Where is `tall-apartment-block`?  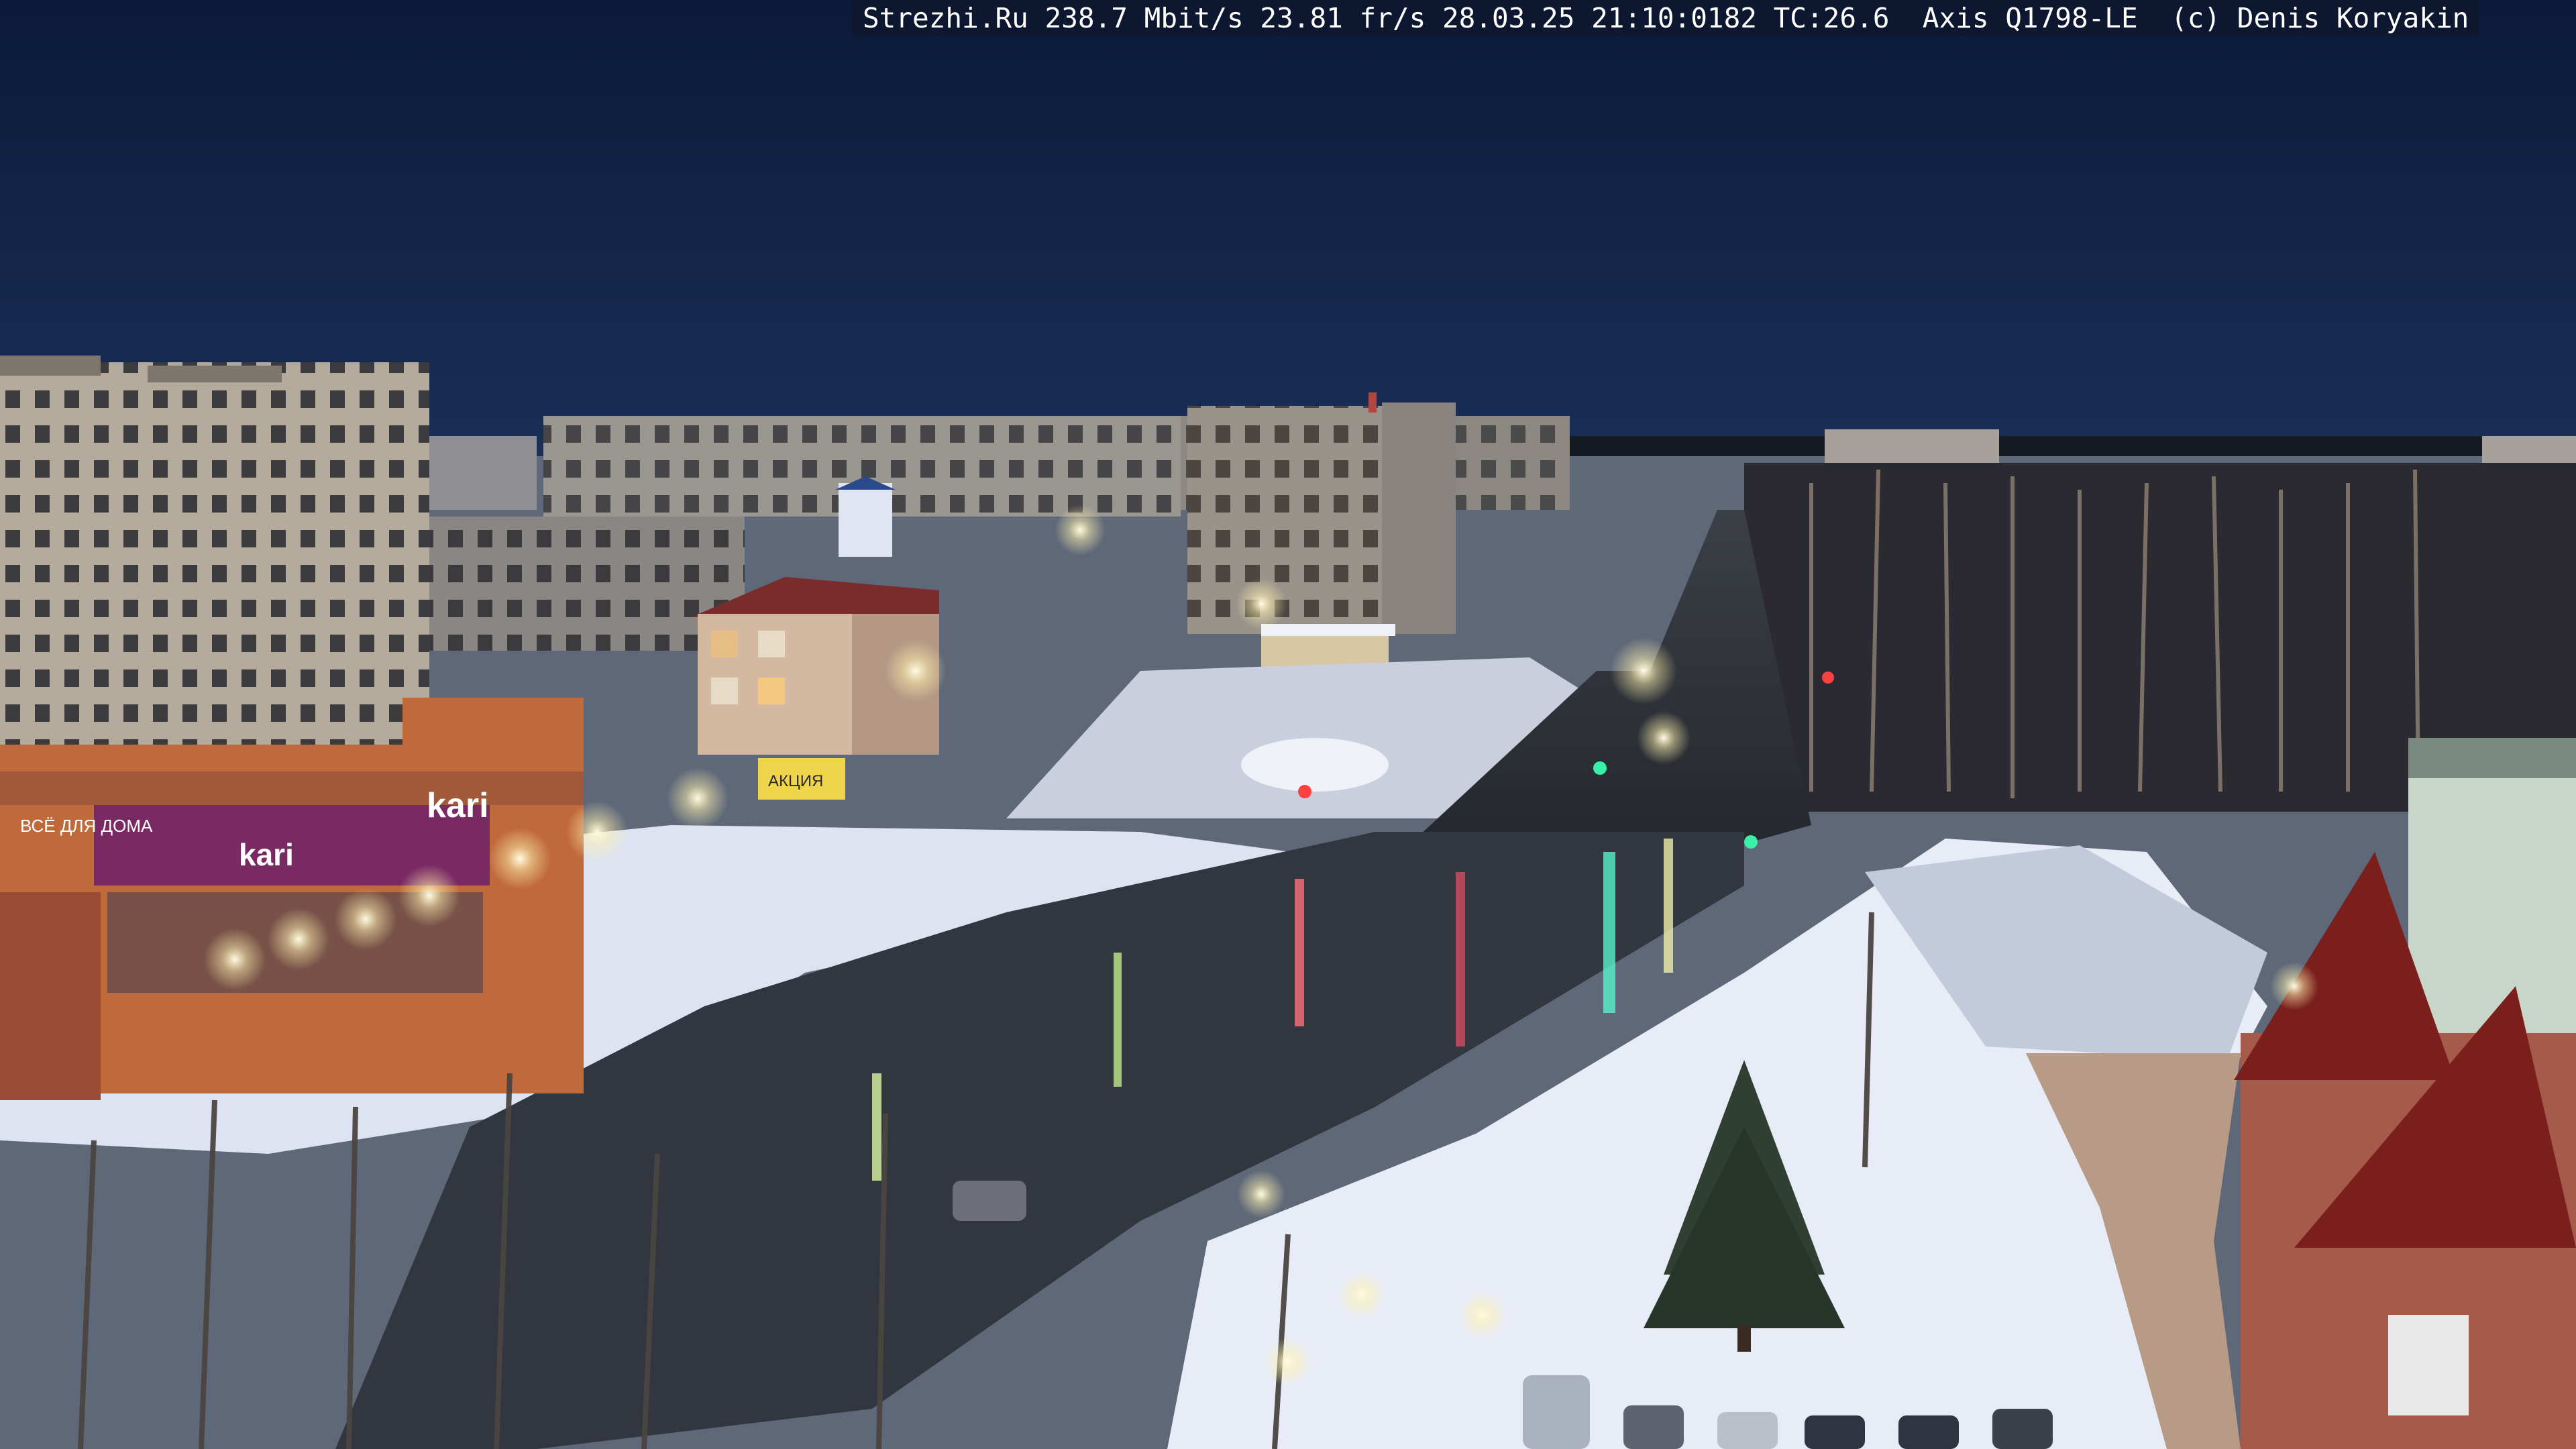
tall-apartment-block is located at coordinates (1321, 513).